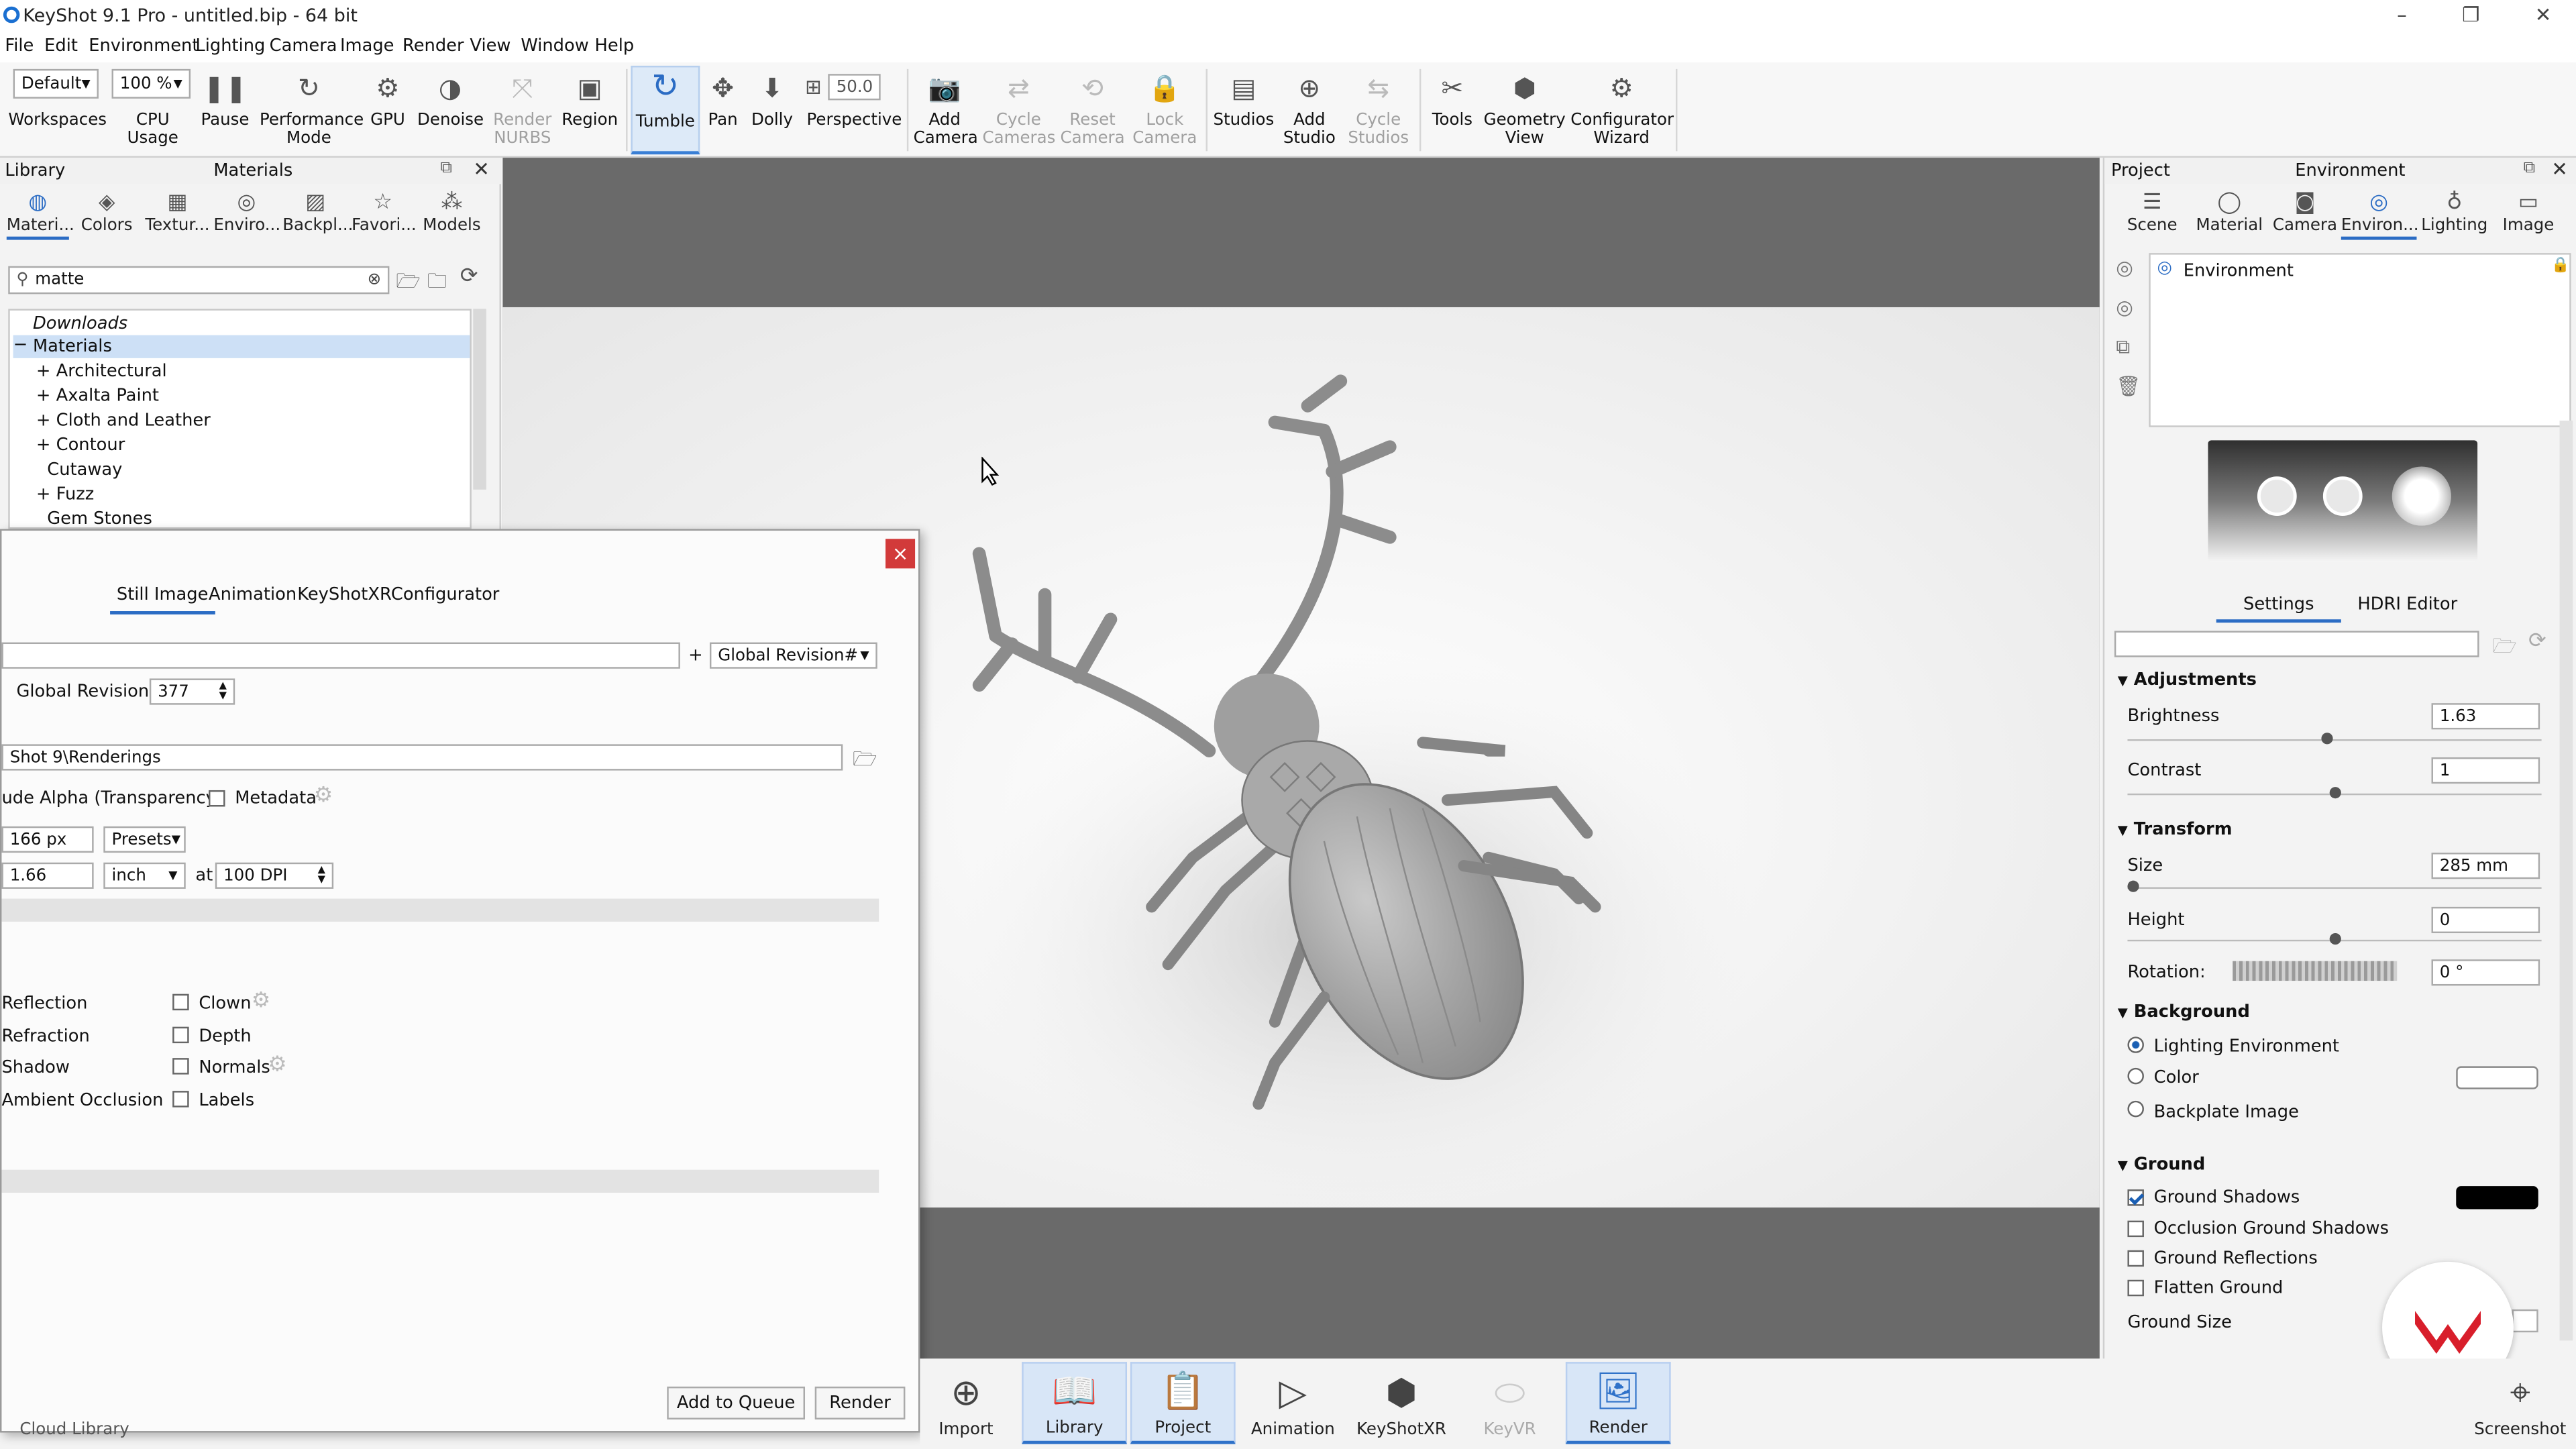 Image resolution: width=2576 pixels, height=1449 pixels. Describe the element at coordinates (2334, 740) in the screenshot. I see `brightness-slider-track` at that location.